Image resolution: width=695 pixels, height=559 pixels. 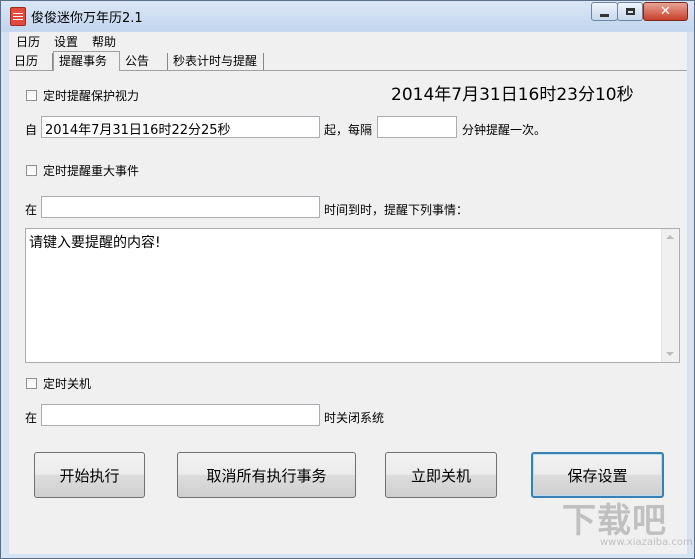 I want to click on cancel-all-button: 取消所有执行事务, so click(x=266, y=475).